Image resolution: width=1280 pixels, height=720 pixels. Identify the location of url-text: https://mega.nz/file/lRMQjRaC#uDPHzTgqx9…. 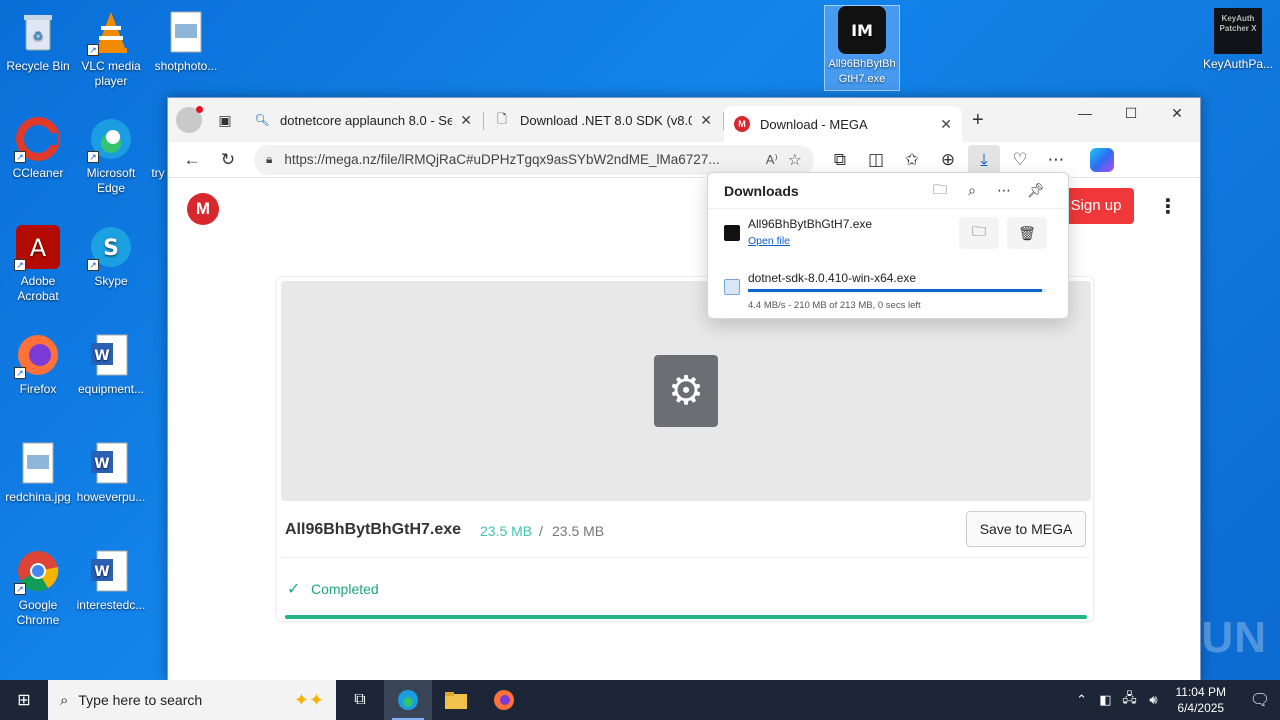
(519, 159).